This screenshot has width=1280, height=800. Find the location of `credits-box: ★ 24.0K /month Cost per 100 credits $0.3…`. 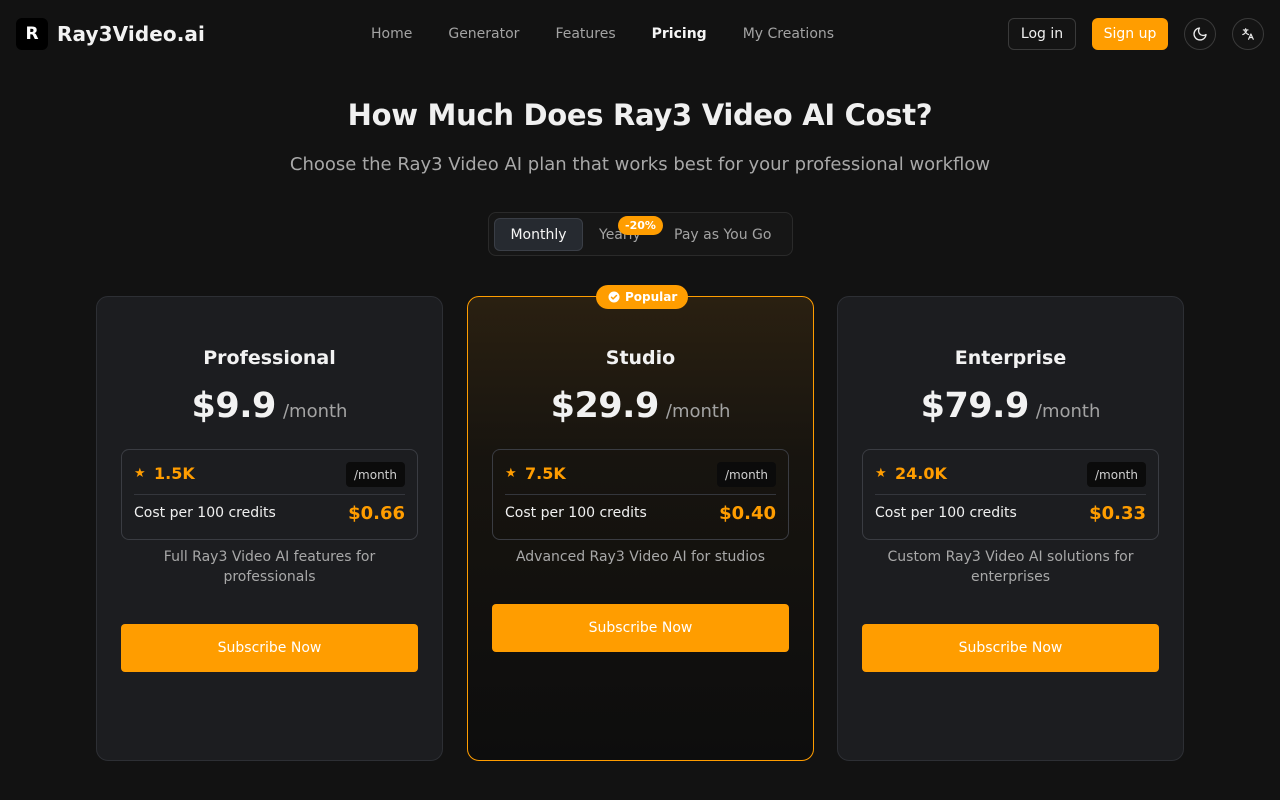

credits-box: ★ 24.0K /month Cost per 100 credits $0.3… is located at coordinates (1010, 494).